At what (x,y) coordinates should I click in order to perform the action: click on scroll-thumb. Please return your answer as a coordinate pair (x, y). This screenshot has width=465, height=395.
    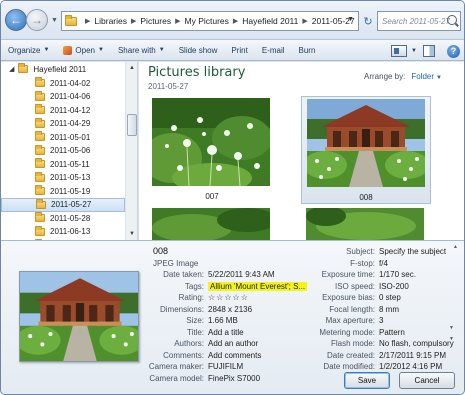
    Looking at the image, I should click on (132, 125).